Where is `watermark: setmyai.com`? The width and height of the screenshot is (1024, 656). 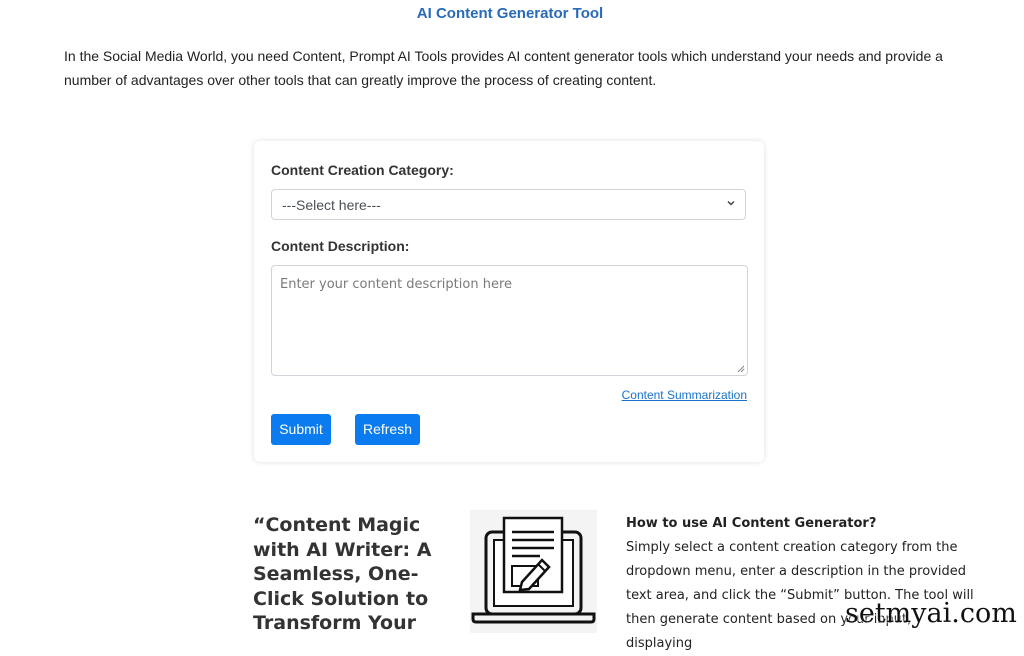 watermark: setmyai.com is located at coordinates (931, 613).